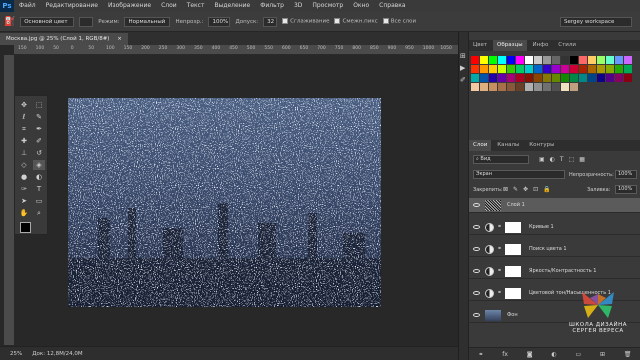  I want to click on type-tool-icon: T, so click(39, 189).